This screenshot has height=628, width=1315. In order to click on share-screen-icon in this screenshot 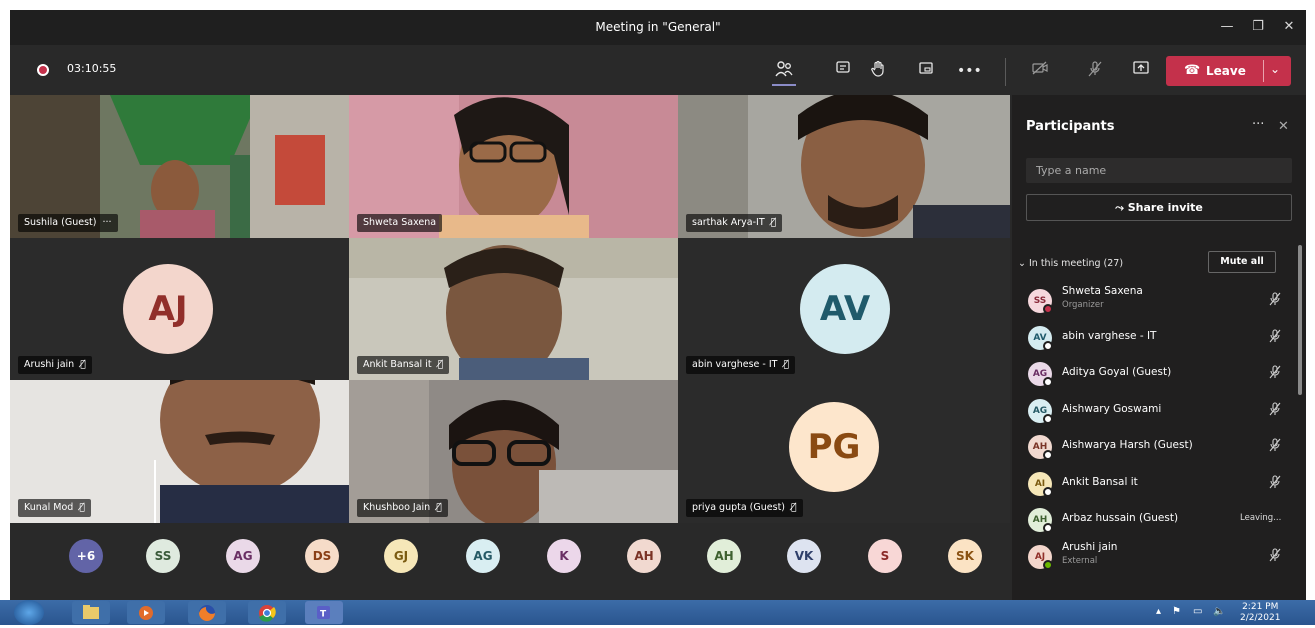, I will do `click(1141, 71)`.